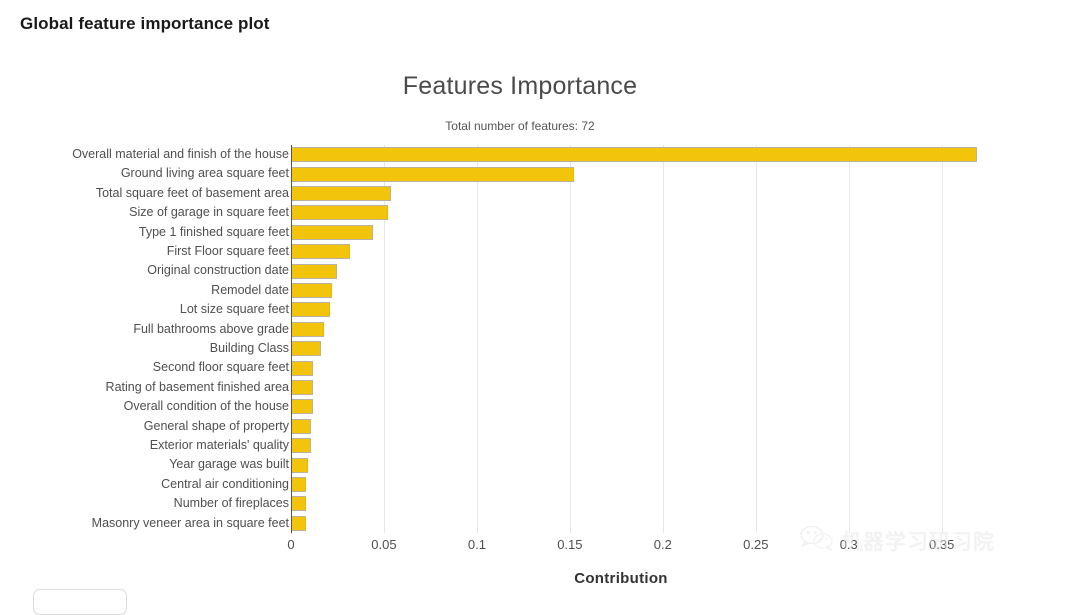  What do you see at coordinates (227, 251) in the screenshot?
I see `y-axis-category-label: First Floor square feet` at bounding box center [227, 251].